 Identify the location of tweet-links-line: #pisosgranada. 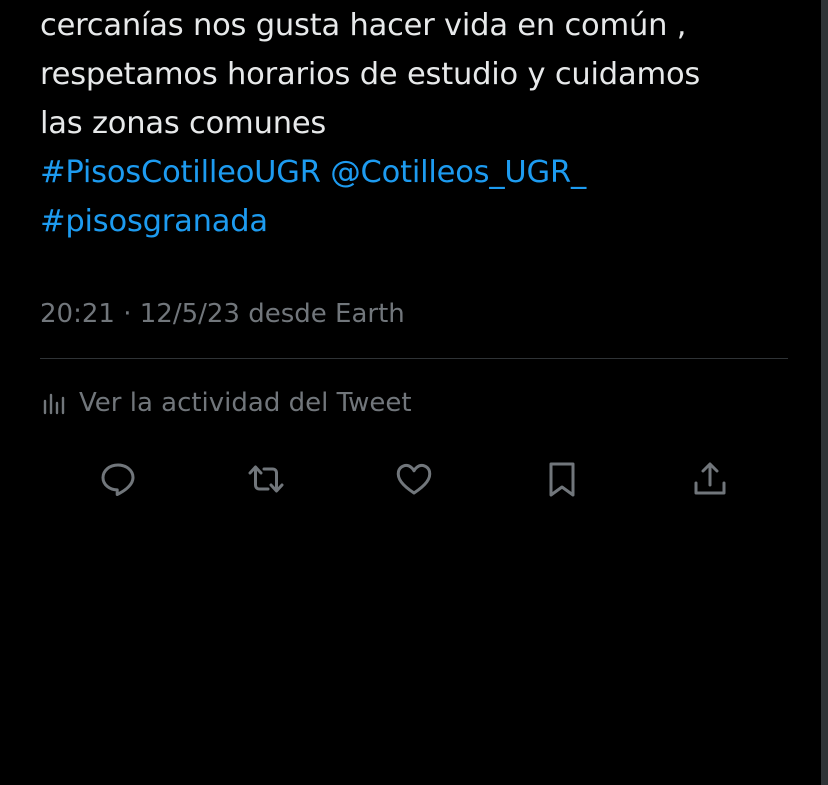
(410, 221).